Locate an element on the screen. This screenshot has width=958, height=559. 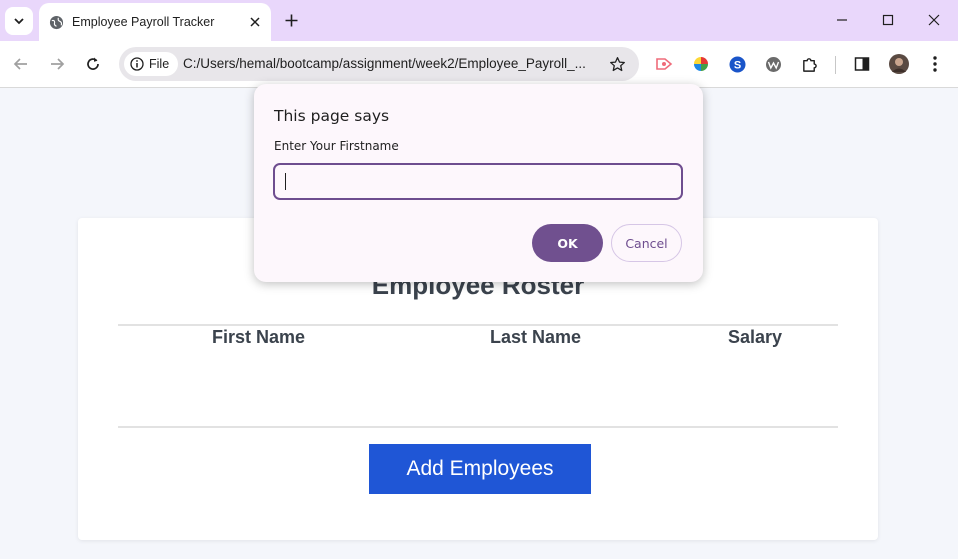
extension-button-3: S is located at coordinates (737, 64).